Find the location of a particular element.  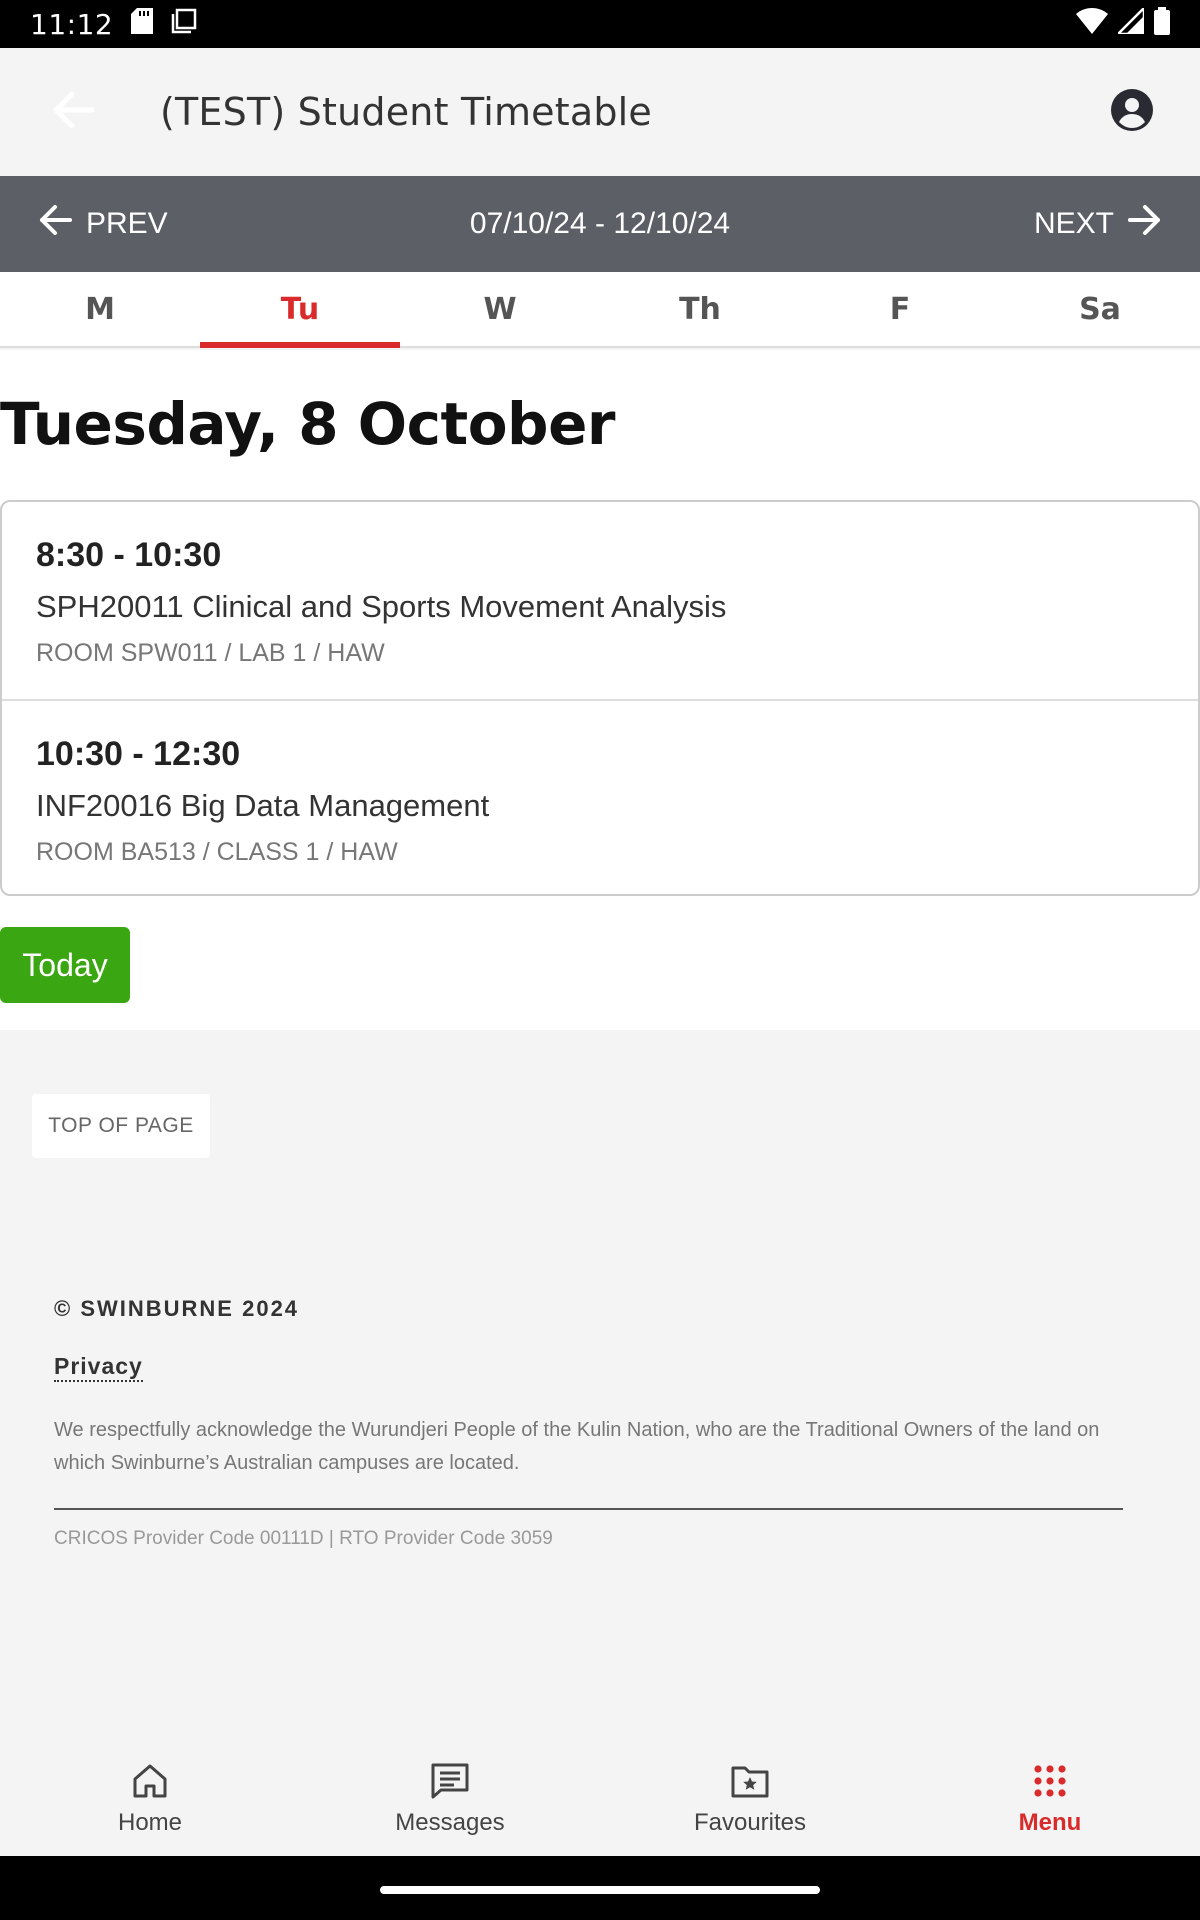

day-heading: Tuesday, 8 October is located at coordinates (308, 424).